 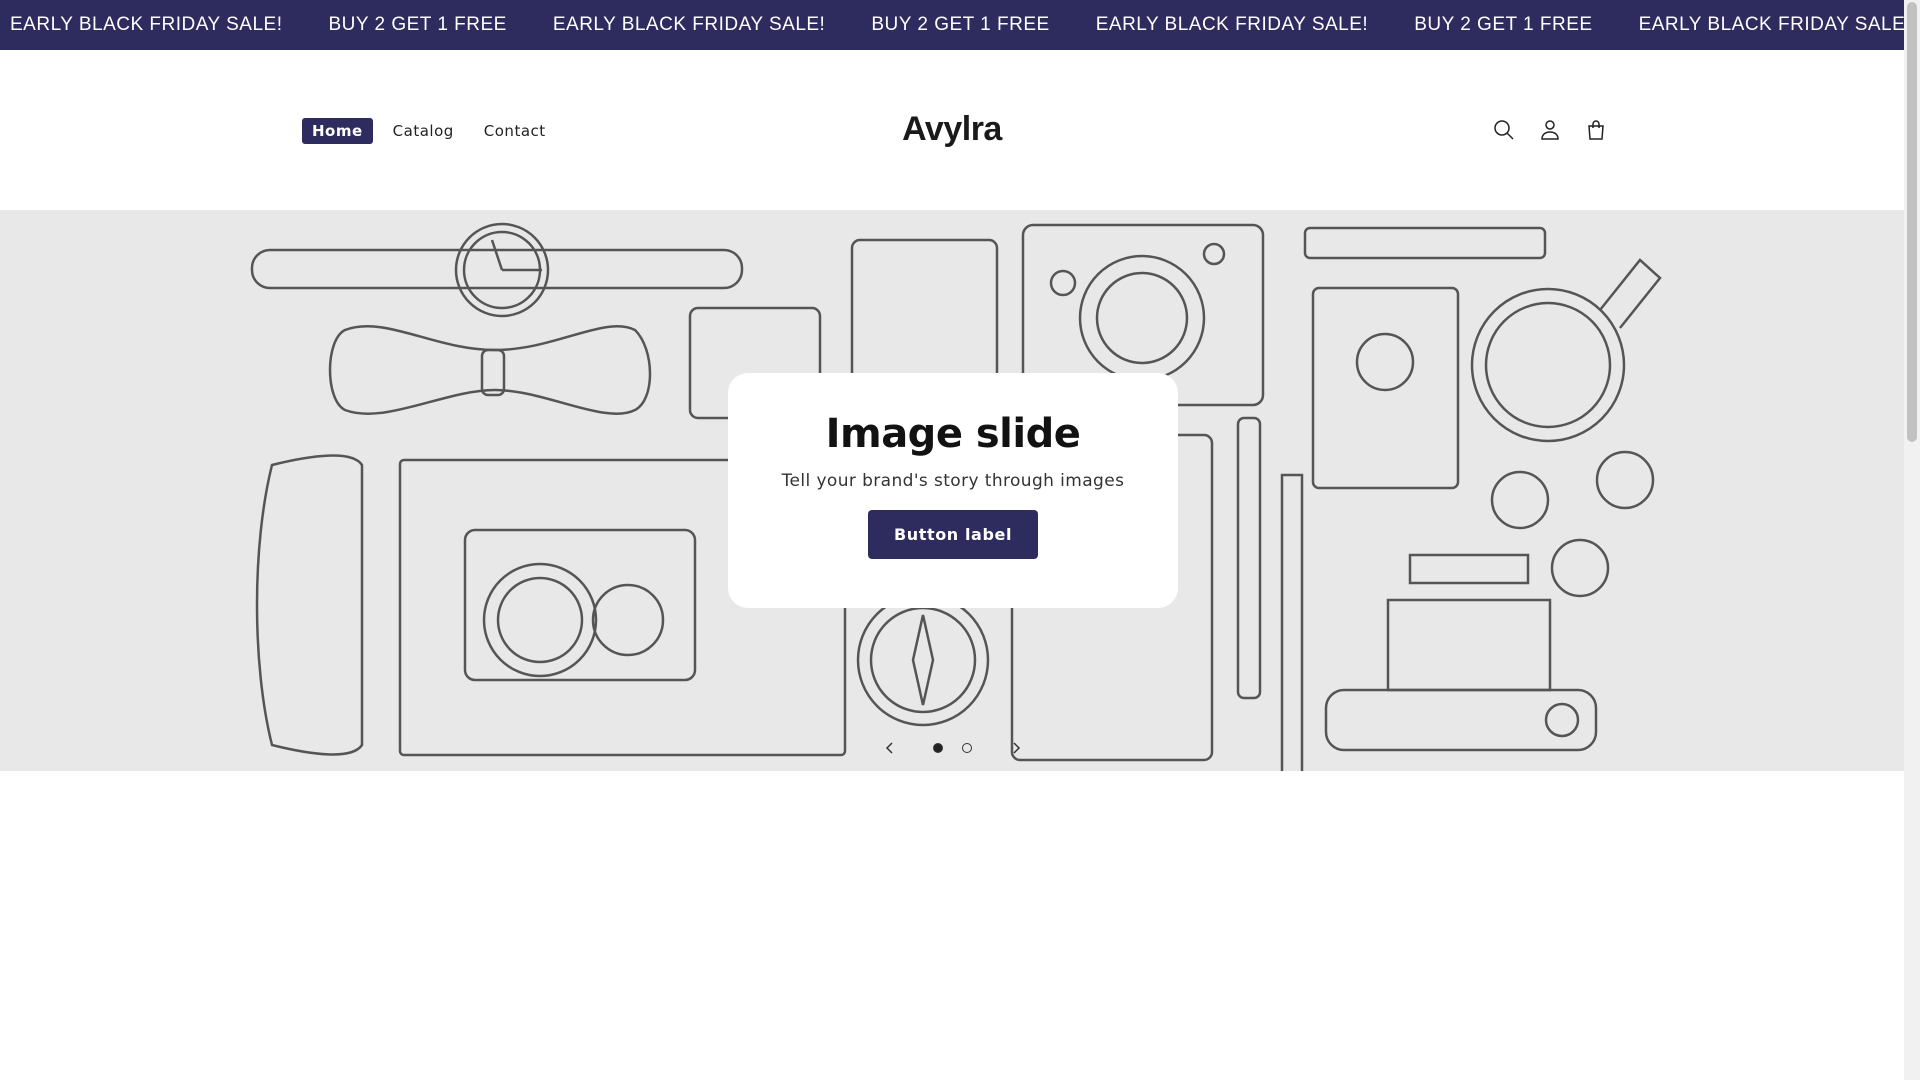 I want to click on header-icons, so click(x=1550, y=130).